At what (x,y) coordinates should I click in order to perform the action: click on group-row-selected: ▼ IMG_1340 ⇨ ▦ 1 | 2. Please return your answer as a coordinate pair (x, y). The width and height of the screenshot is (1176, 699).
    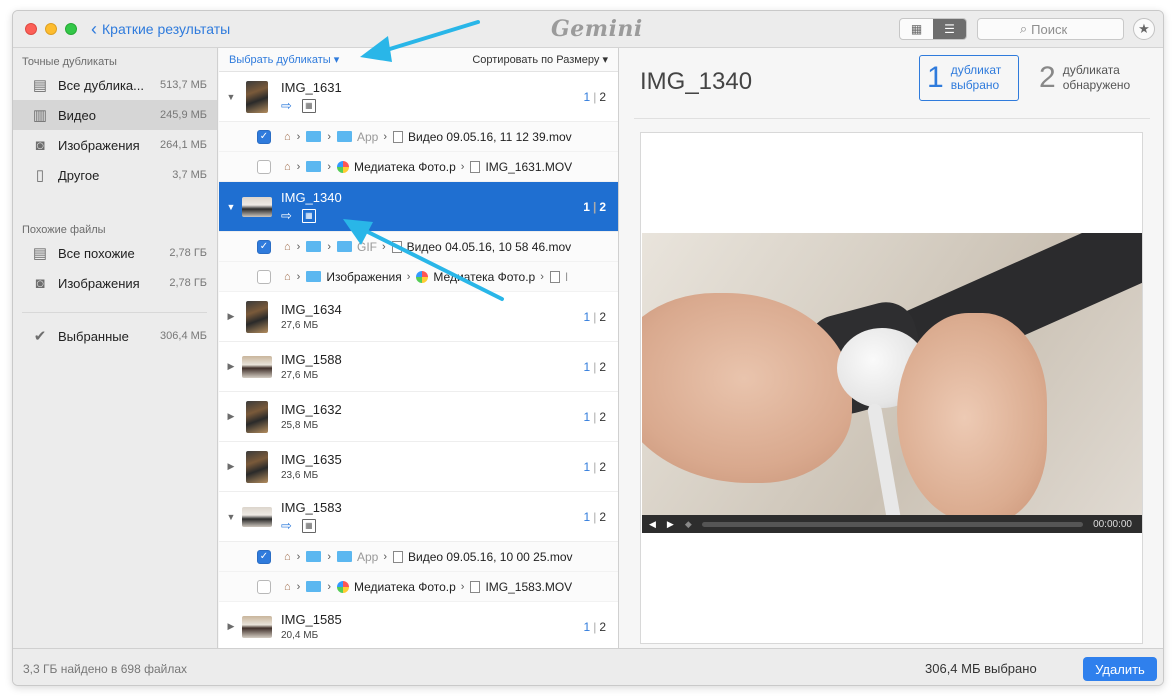
    Looking at the image, I should click on (418, 207).